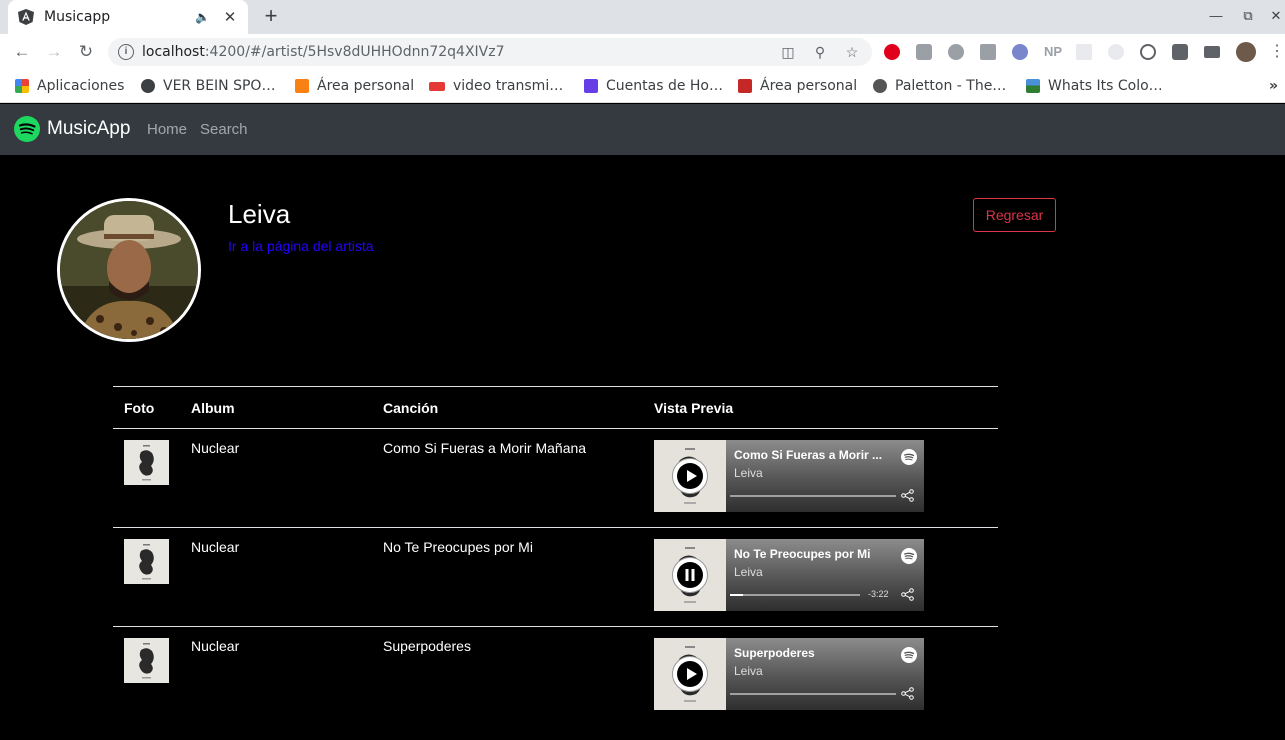 This screenshot has width=1285, height=740. Describe the element at coordinates (126, 52) in the screenshot. I see `site-info-icon: i` at that location.